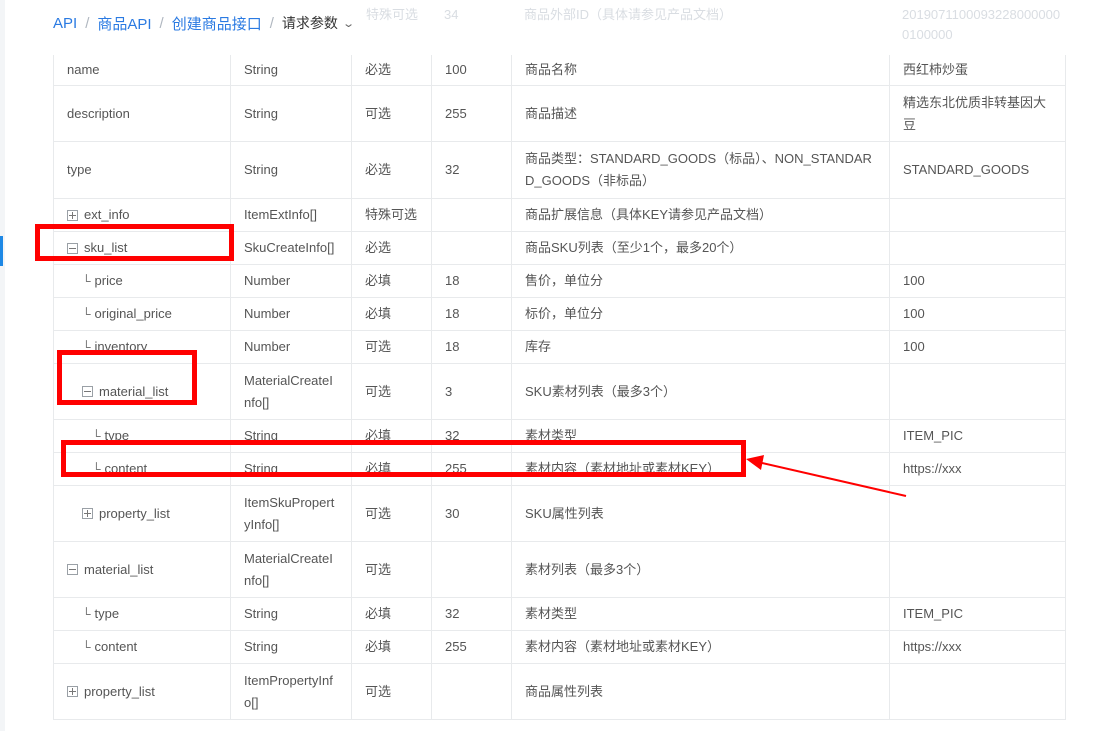  What do you see at coordinates (701, 215) in the screenshot?
I see `param-description: 商品扩展信息（具体KEY请参见产品文档）` at bounding box center [701, 215].